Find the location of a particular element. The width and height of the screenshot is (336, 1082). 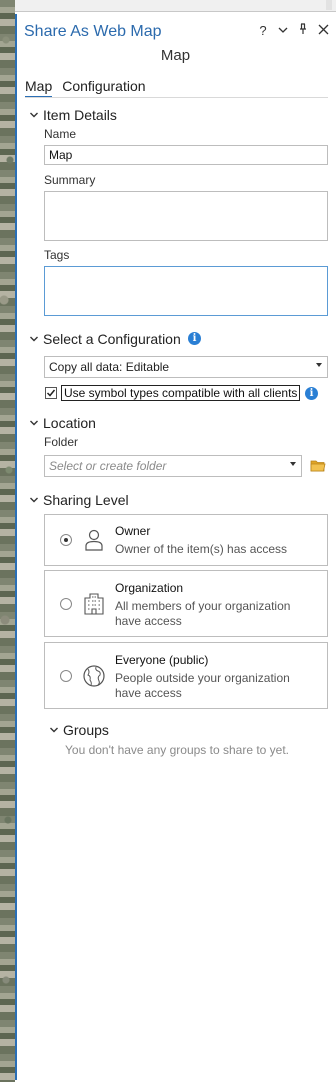

name-field is located at coordinates (186, 155).